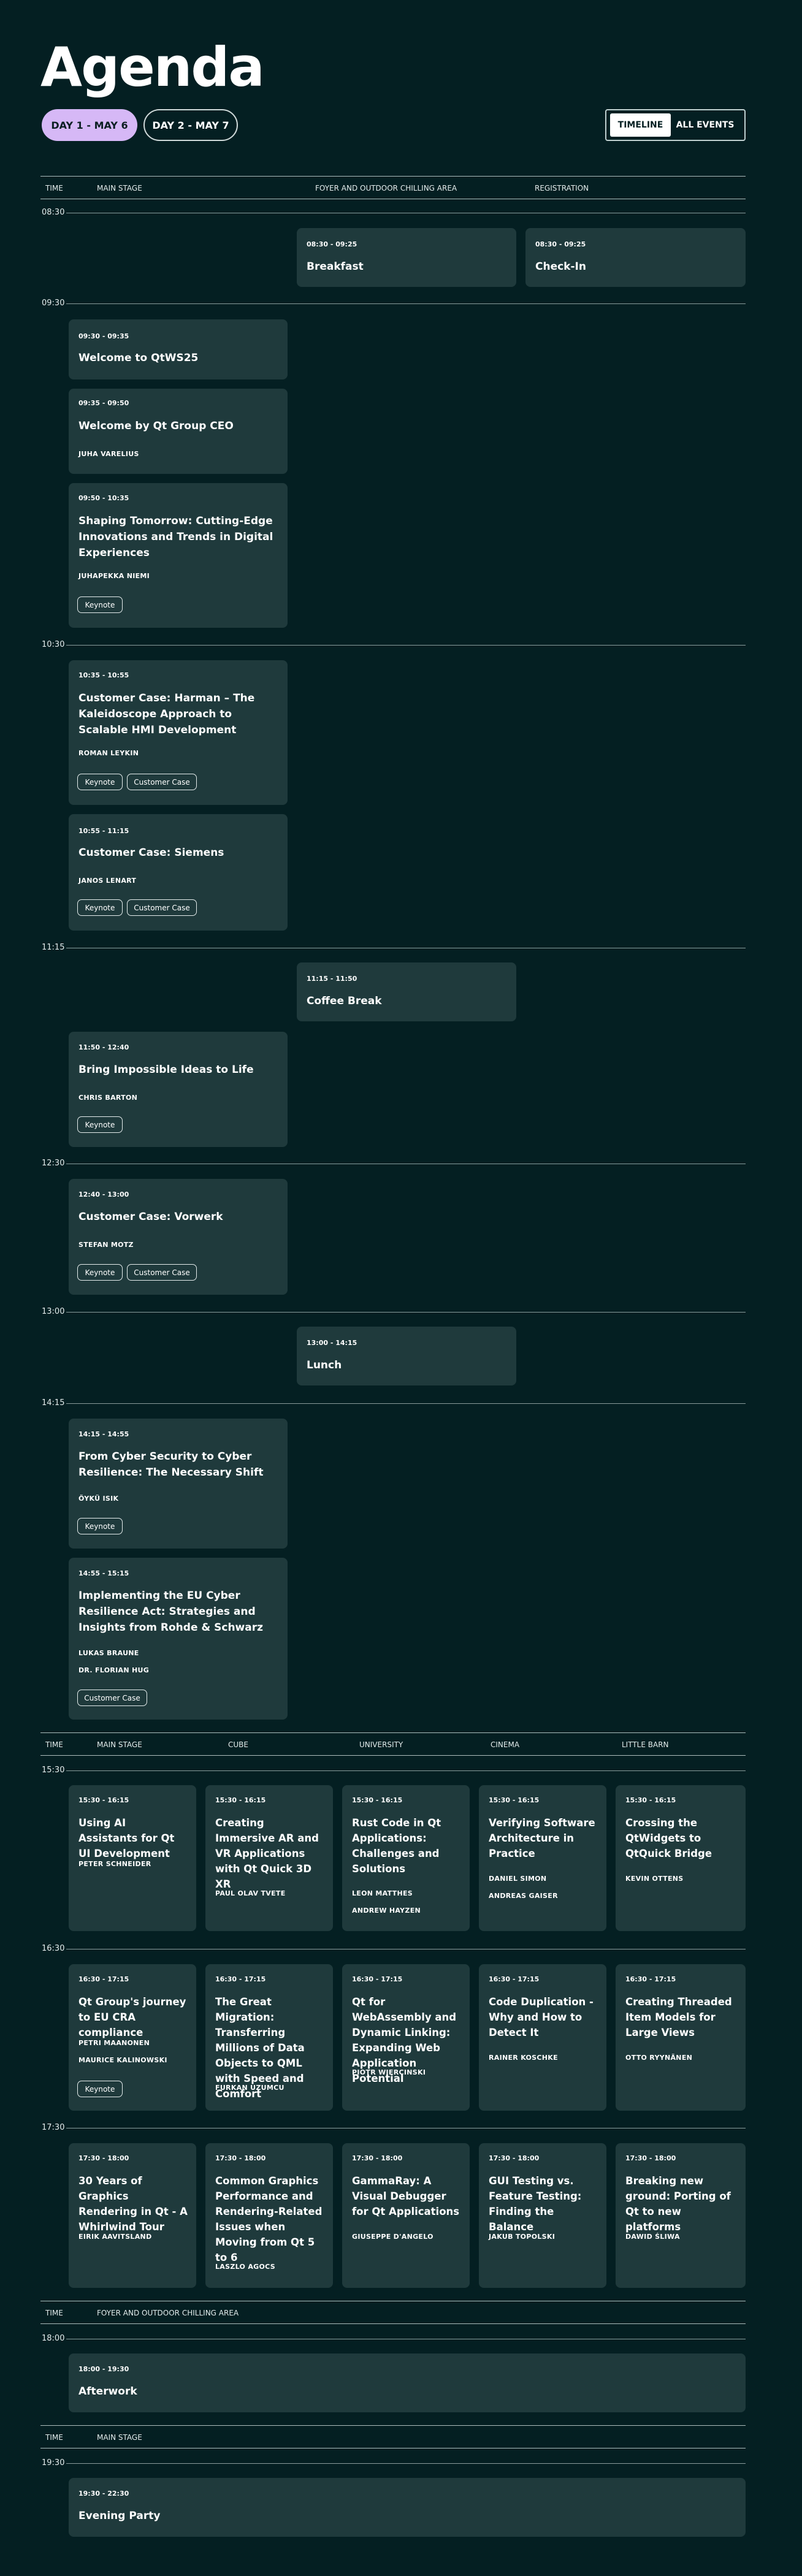  I want to click on session-title: Customer Case: Vorwerk, so click(150, 1217).